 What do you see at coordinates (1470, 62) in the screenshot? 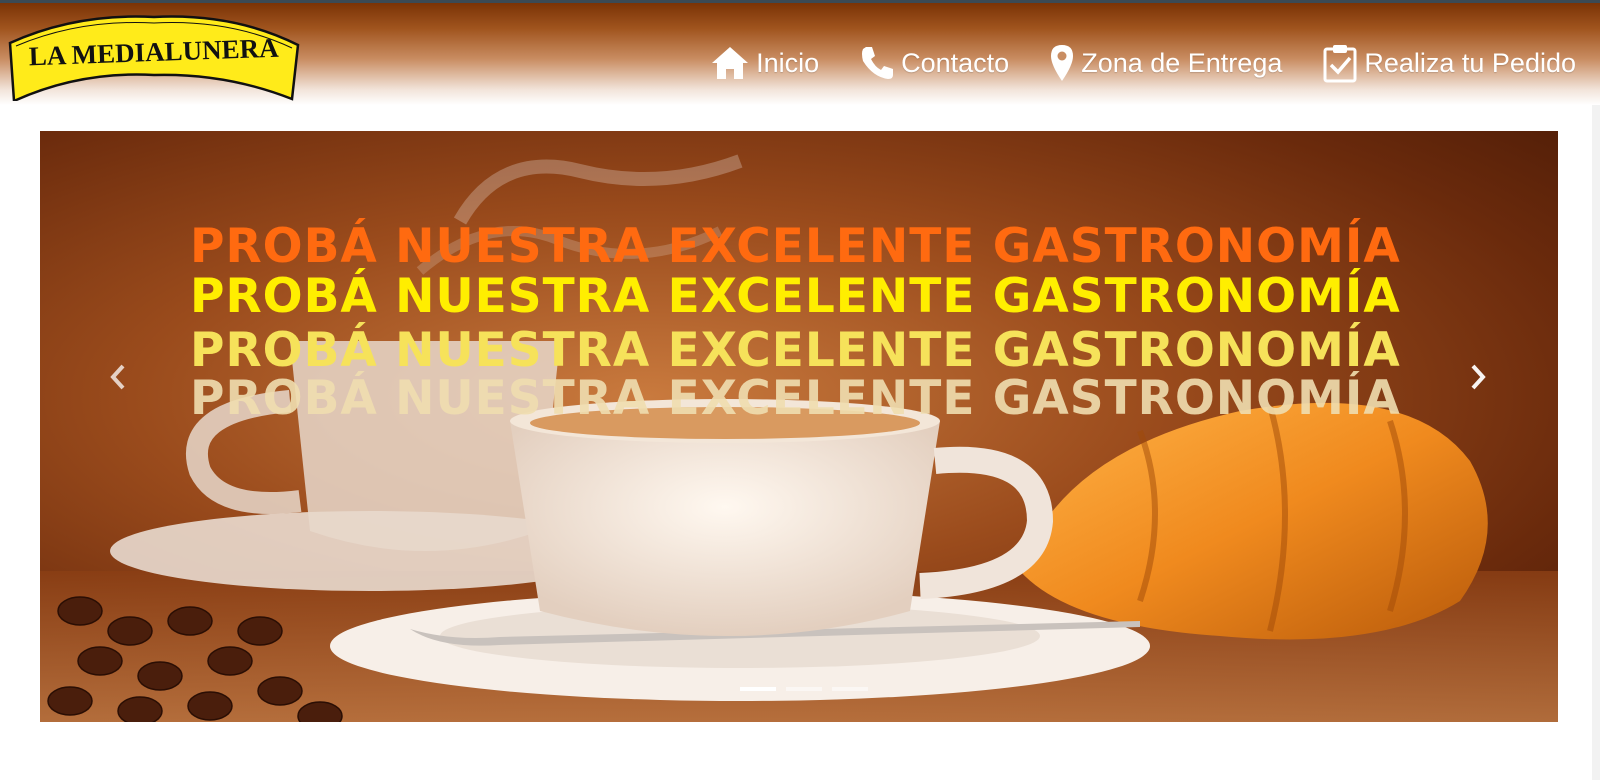
I see `nav-label: Realiza tu Pedido` at bounding box center [1470, 62].